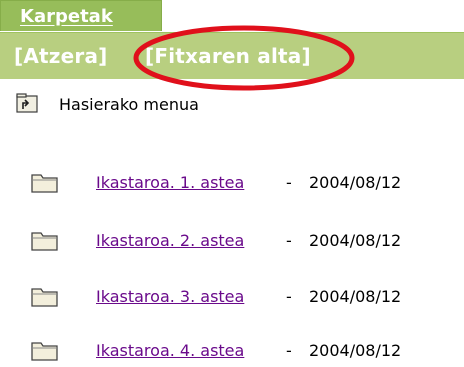  I want to click on folder-up-icon, so click(27, 103).